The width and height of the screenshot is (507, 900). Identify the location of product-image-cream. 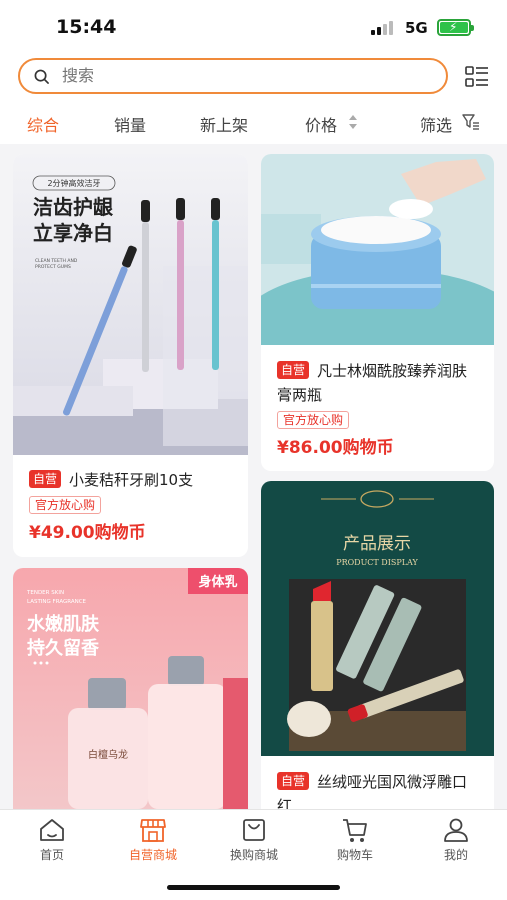
(377, 249).